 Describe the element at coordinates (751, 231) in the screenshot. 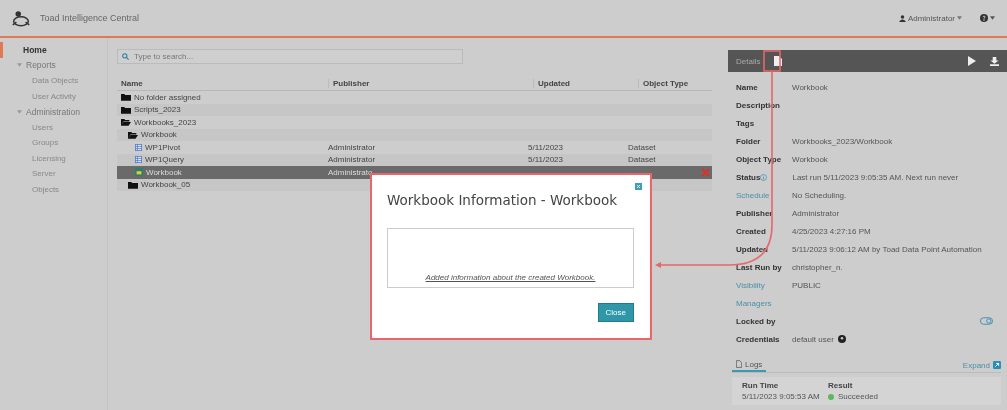

I see `field-label: Created` at that location.